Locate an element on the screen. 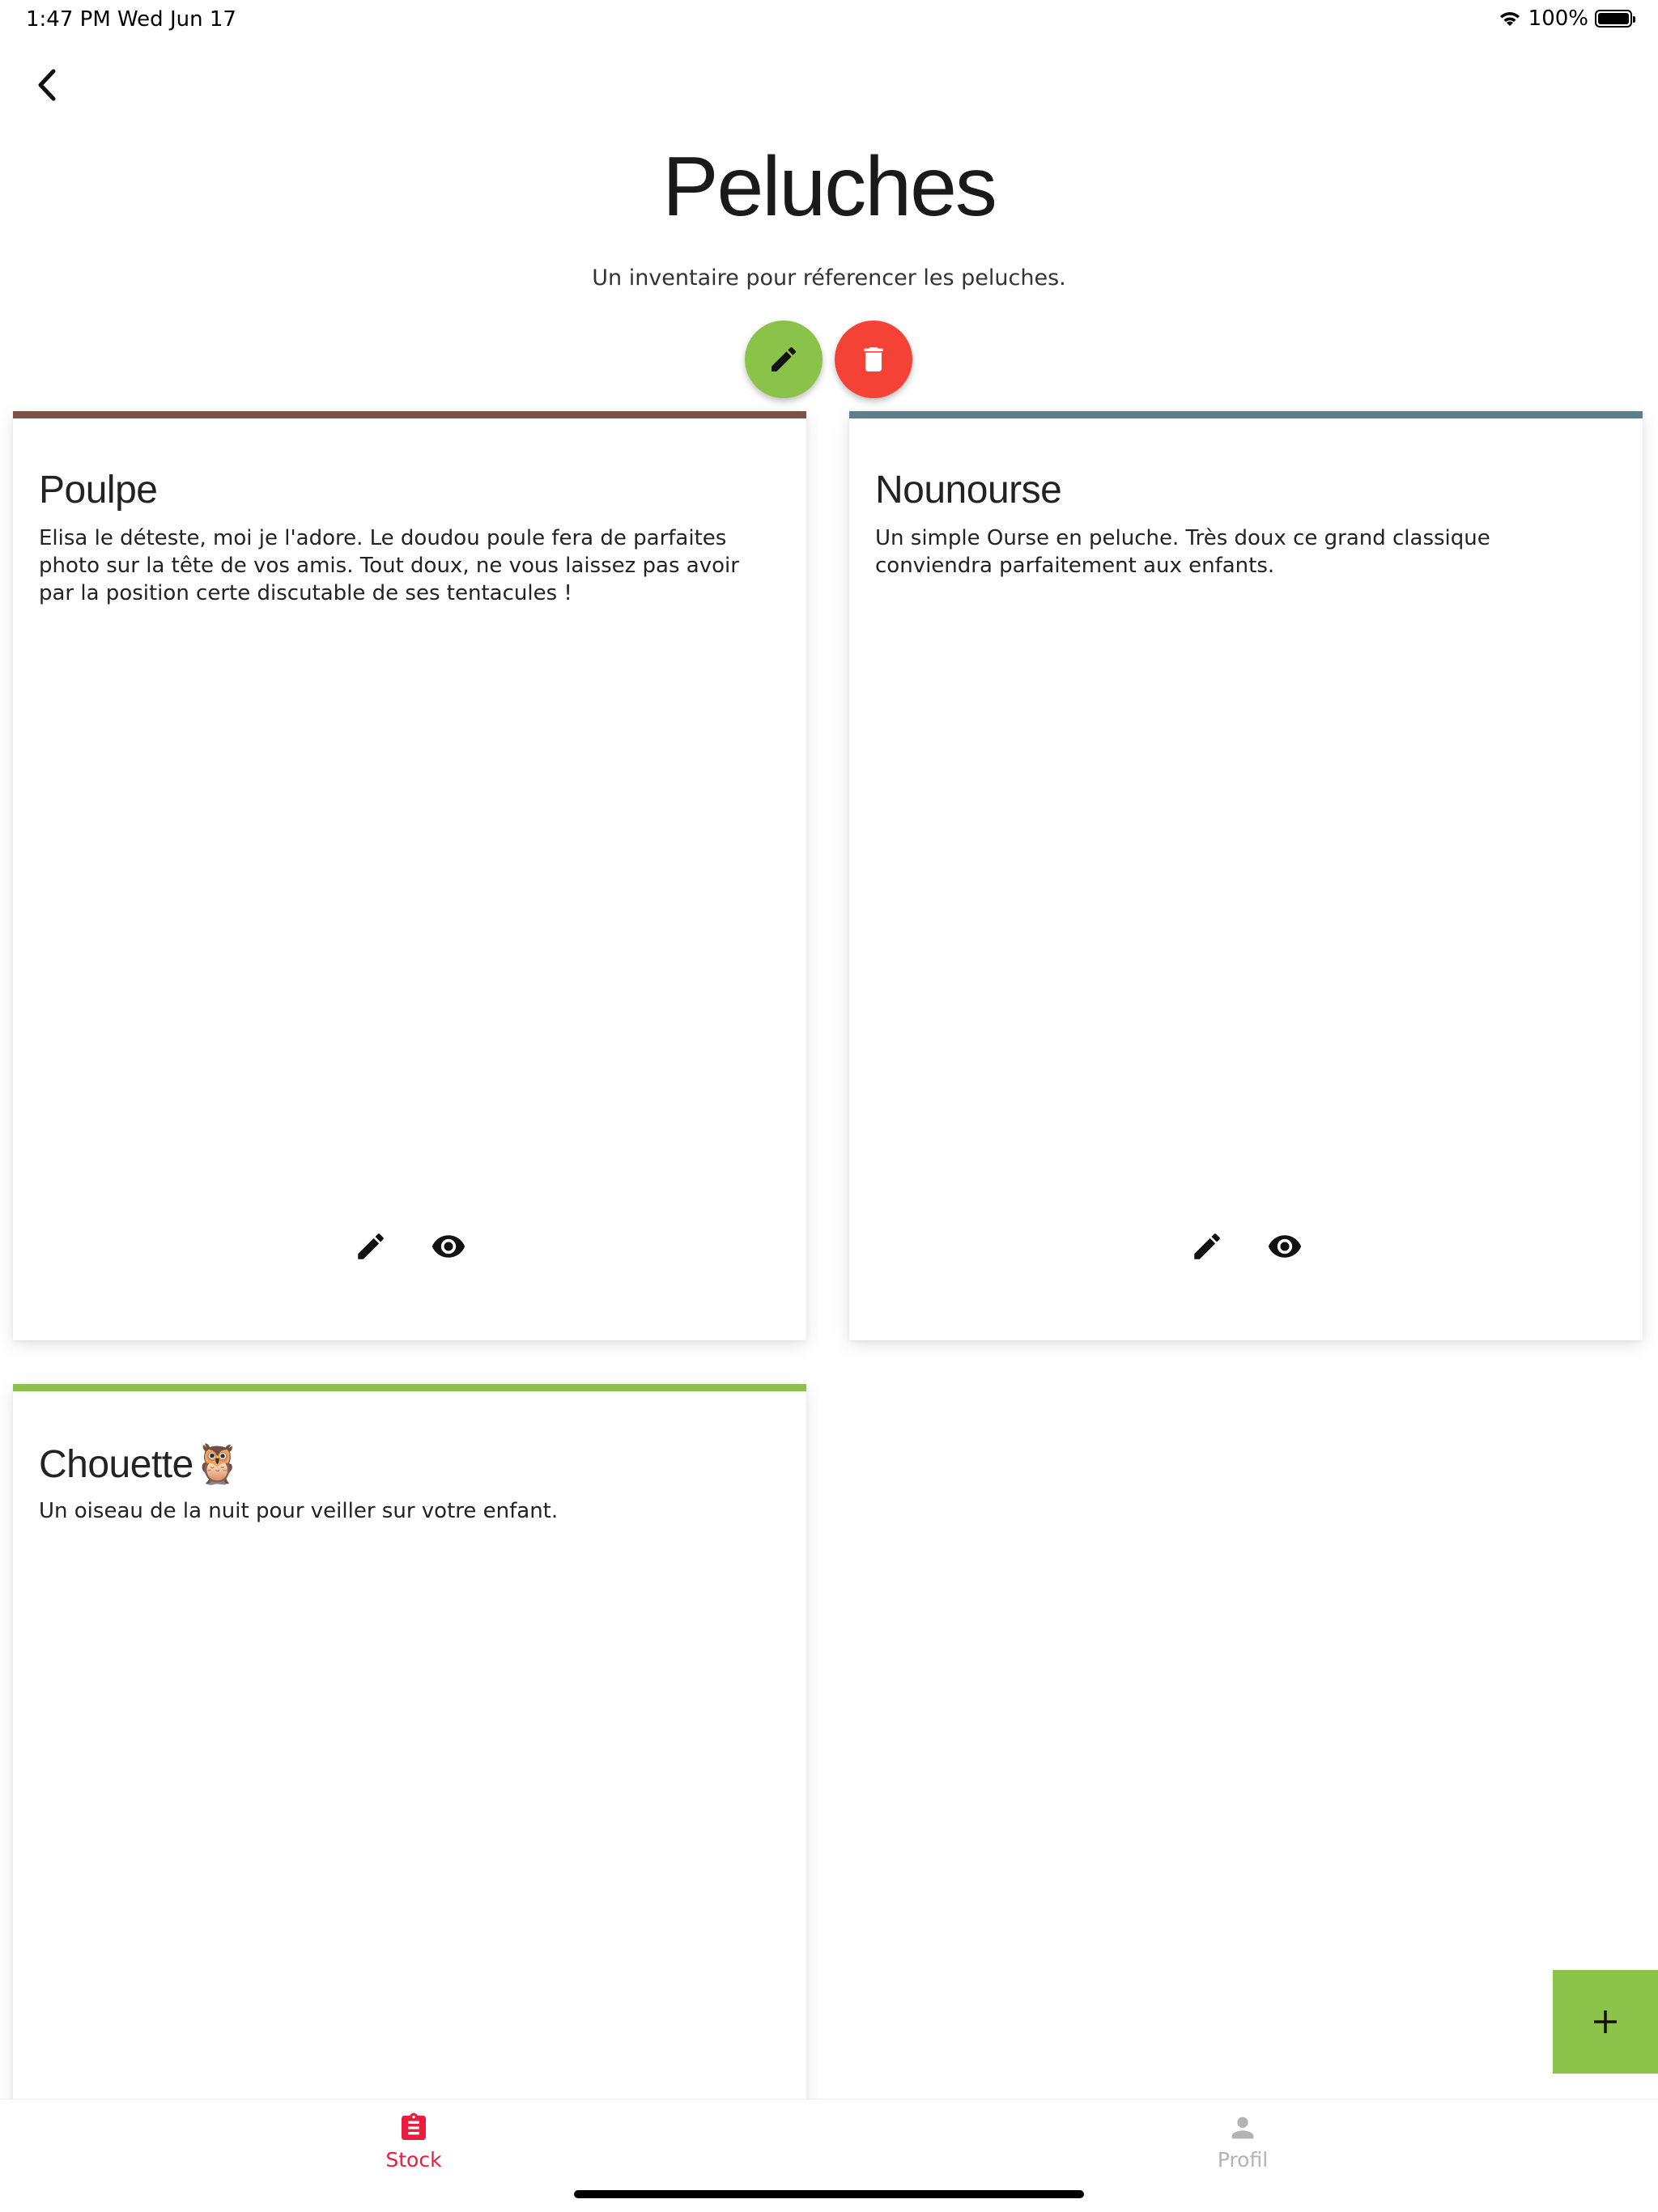 The image size is (1658, 2212). status-indicators: 100% is located at coordinates (1566, 18).